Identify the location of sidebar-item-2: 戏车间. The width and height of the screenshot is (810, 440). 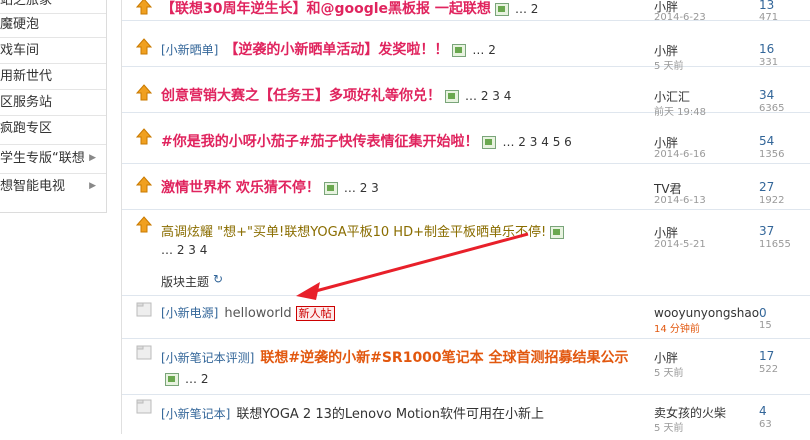
(53, 50).